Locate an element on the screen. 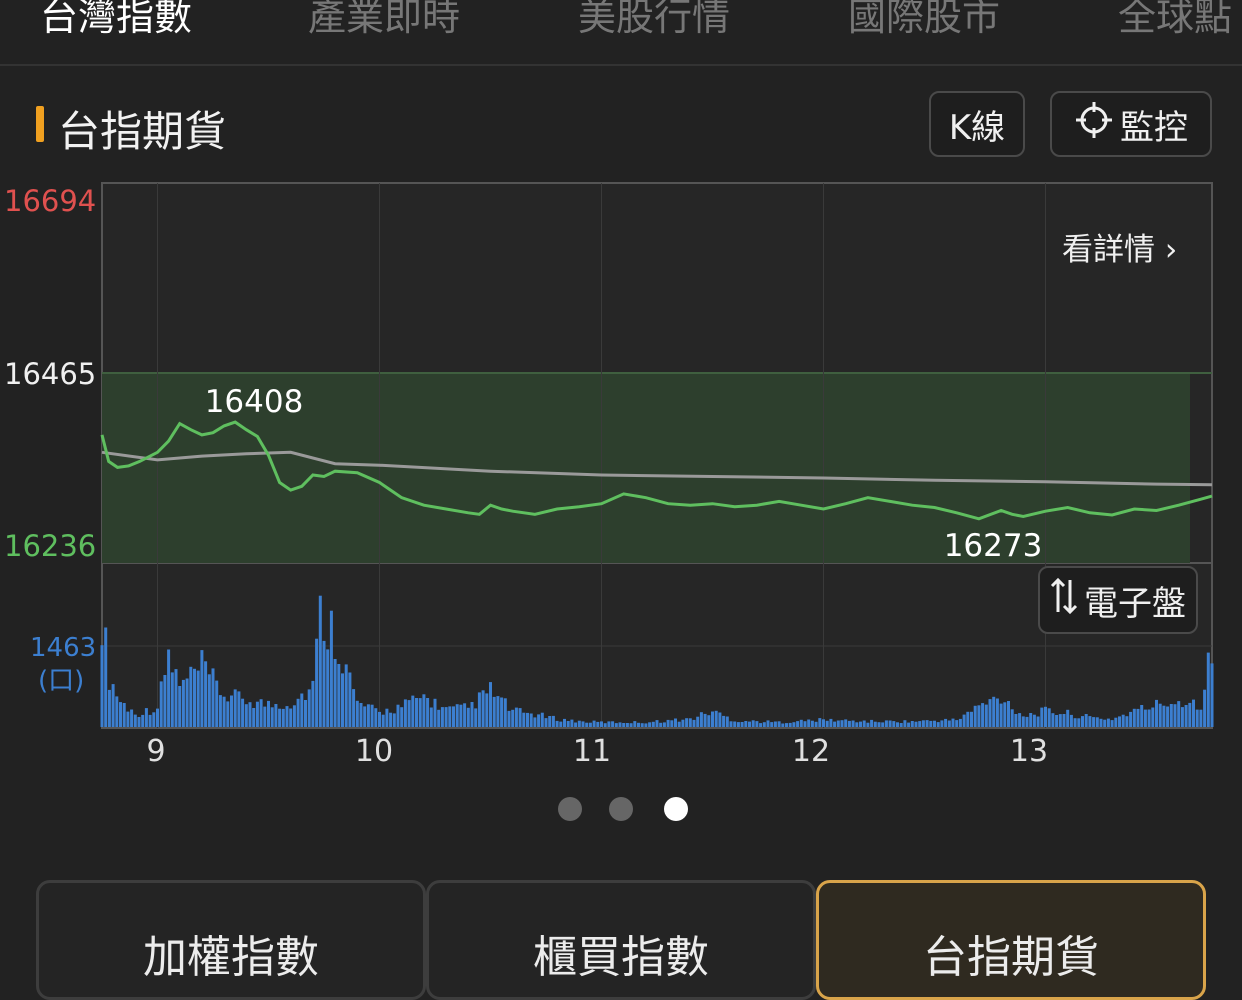 This screenshot has width=1242, height=1000. top-tab-bar: 台灣指數 產業即時 美股行情 國際股市 全球點 is located at coordinates (621, 33).